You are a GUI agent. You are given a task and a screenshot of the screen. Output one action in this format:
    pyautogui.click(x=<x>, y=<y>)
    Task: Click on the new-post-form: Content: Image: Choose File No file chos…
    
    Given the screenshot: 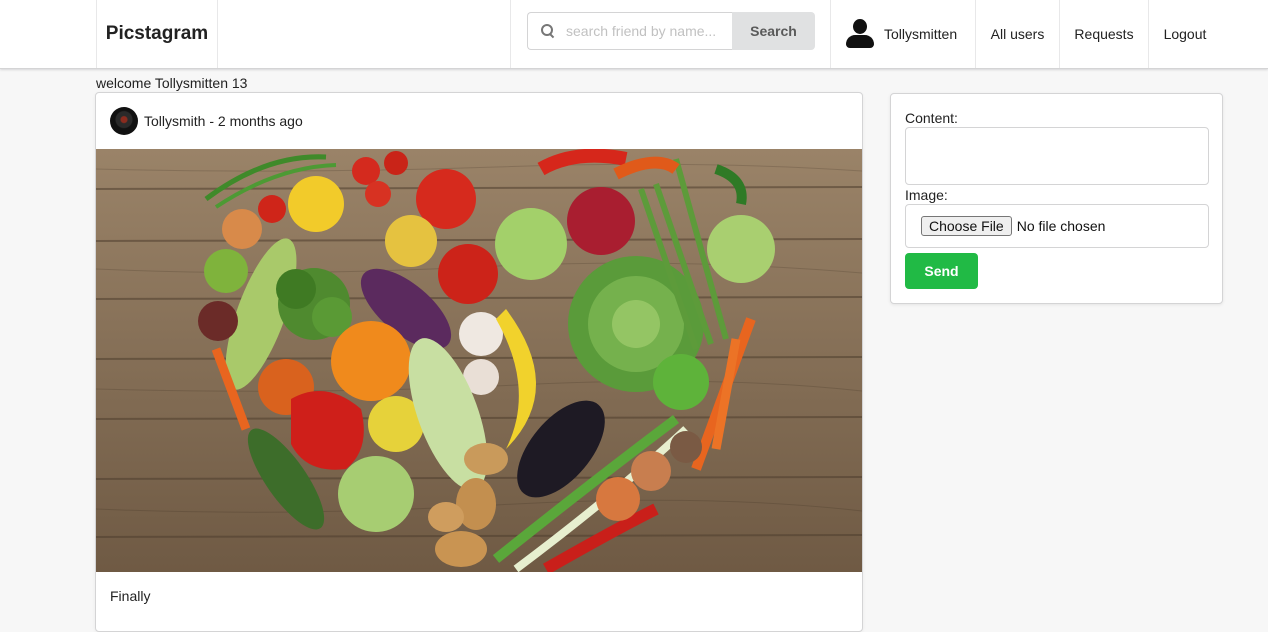 What is the action you would take?
    pyautogui.click(x=1056, y=198)
    